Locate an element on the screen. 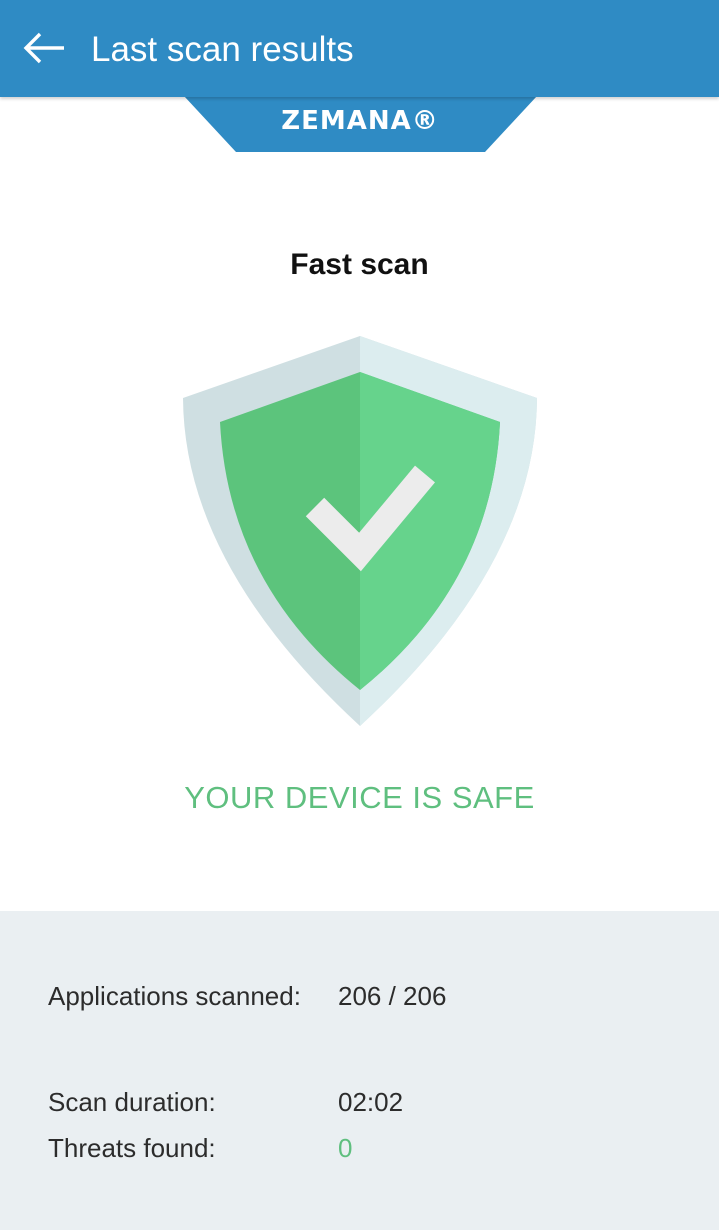  scan-type-title: Fast scan is located at coordinates (359, 264).